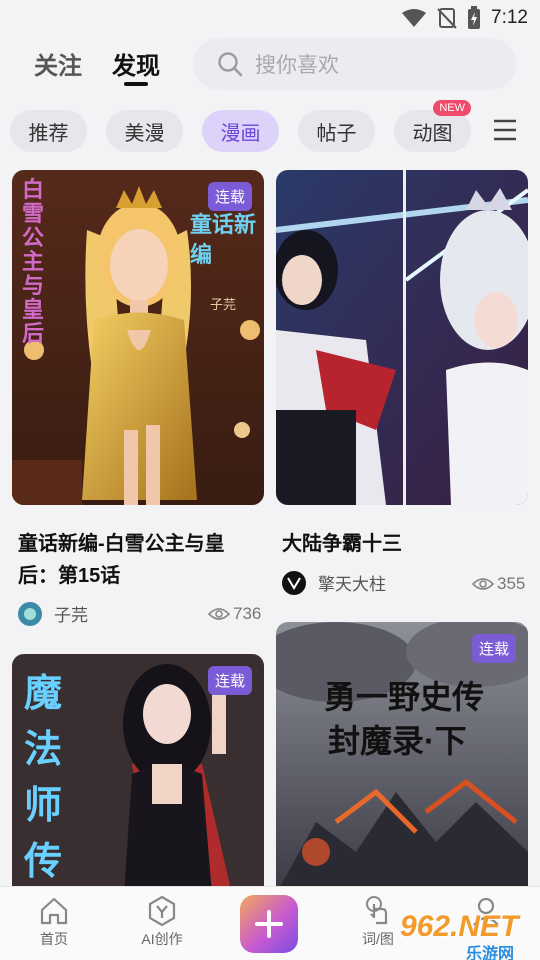 The width and height of the screenshot is (540, 960). What do you see at coordinates (223, 239) in the screenshot?
I see `cover-title-side: 童话新编` at bounding box center [223, 239].